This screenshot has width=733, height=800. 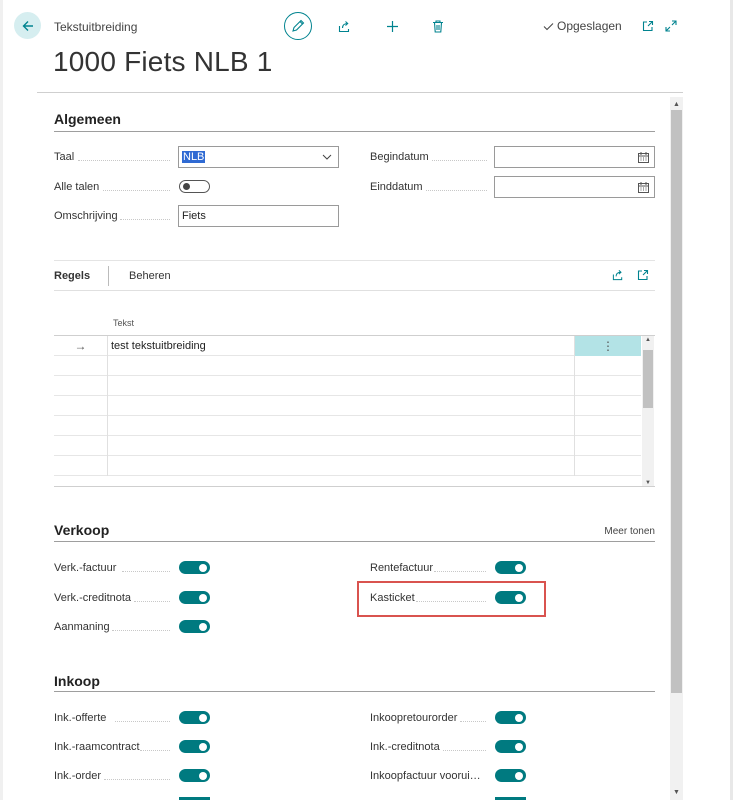 I want to click on page-title: 1000 Fiets NLB 1, so click(x=163, y=61).